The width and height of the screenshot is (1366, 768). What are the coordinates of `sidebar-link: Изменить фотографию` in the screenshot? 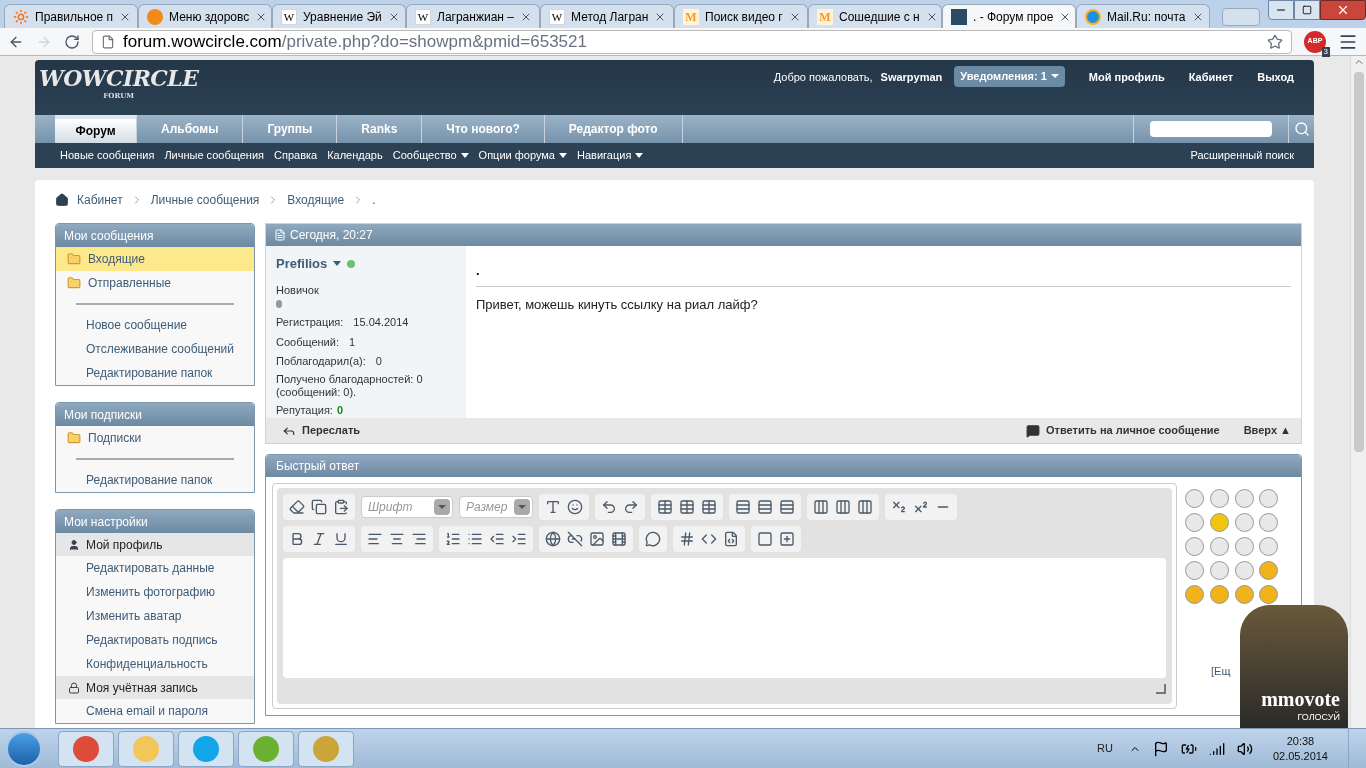 It's located at (155, 592).